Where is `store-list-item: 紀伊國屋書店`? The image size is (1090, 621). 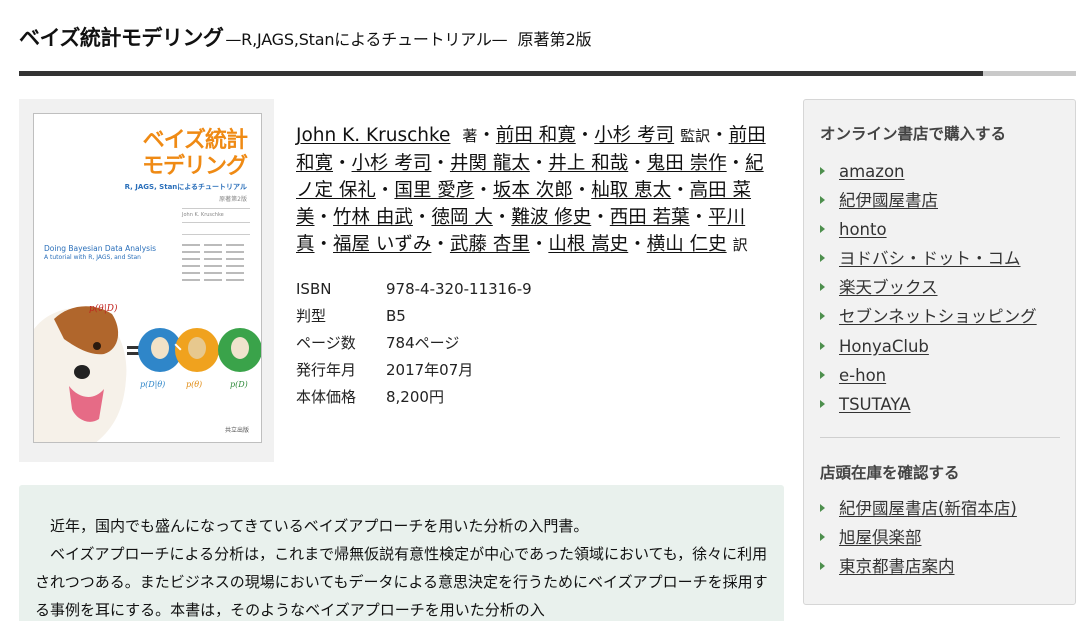 store-list-item: 紀伊國屋書店 is located at coordinates (928, 200).